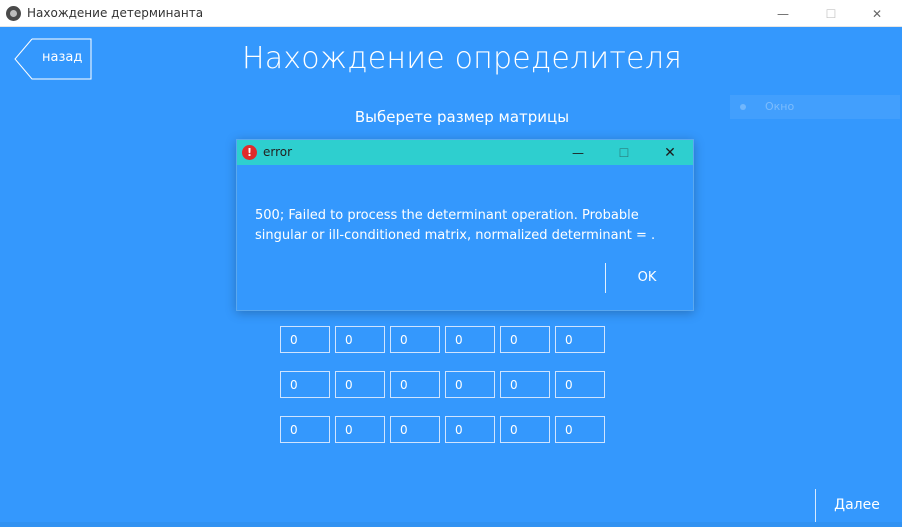 Image resolution: width=902 pixels, height=527 pixels. I want to click on background-window-item: Окно, so click(815, 107).